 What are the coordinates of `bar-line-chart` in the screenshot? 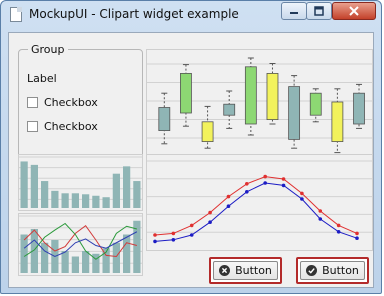 It's located at (80, 244).